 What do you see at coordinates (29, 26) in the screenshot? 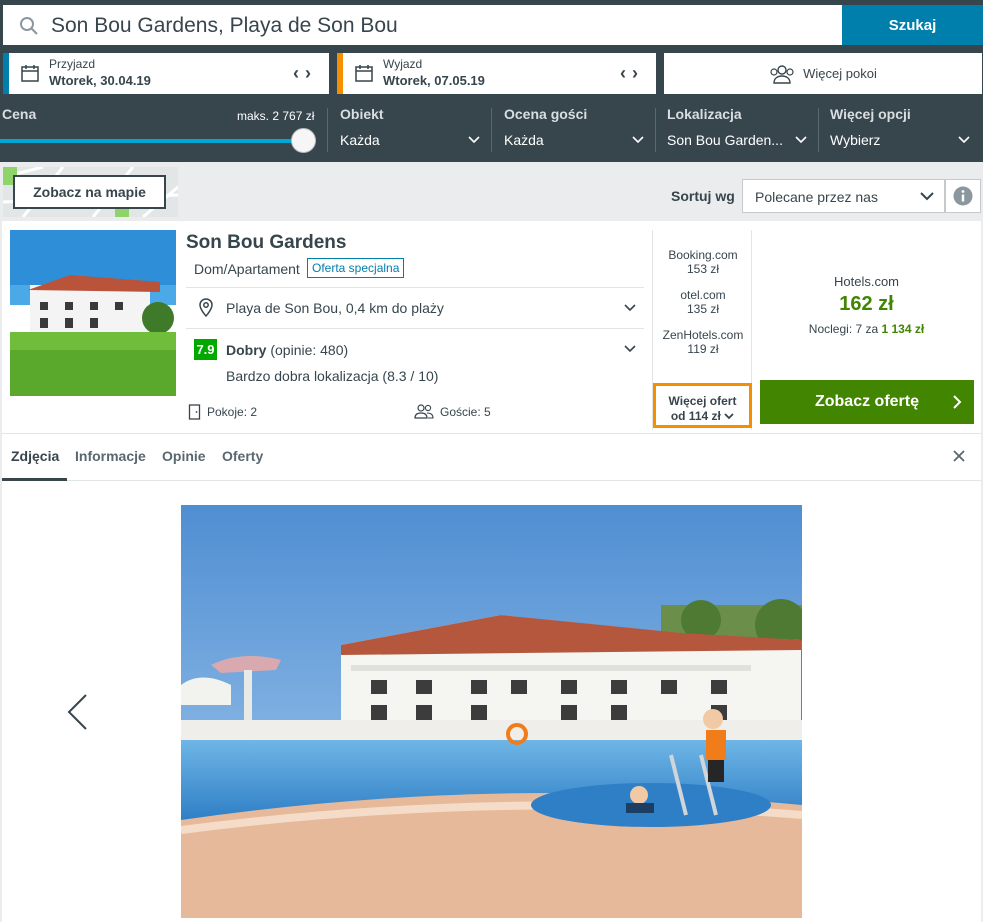
I see `search-icon` at bounding box center [29, 26].